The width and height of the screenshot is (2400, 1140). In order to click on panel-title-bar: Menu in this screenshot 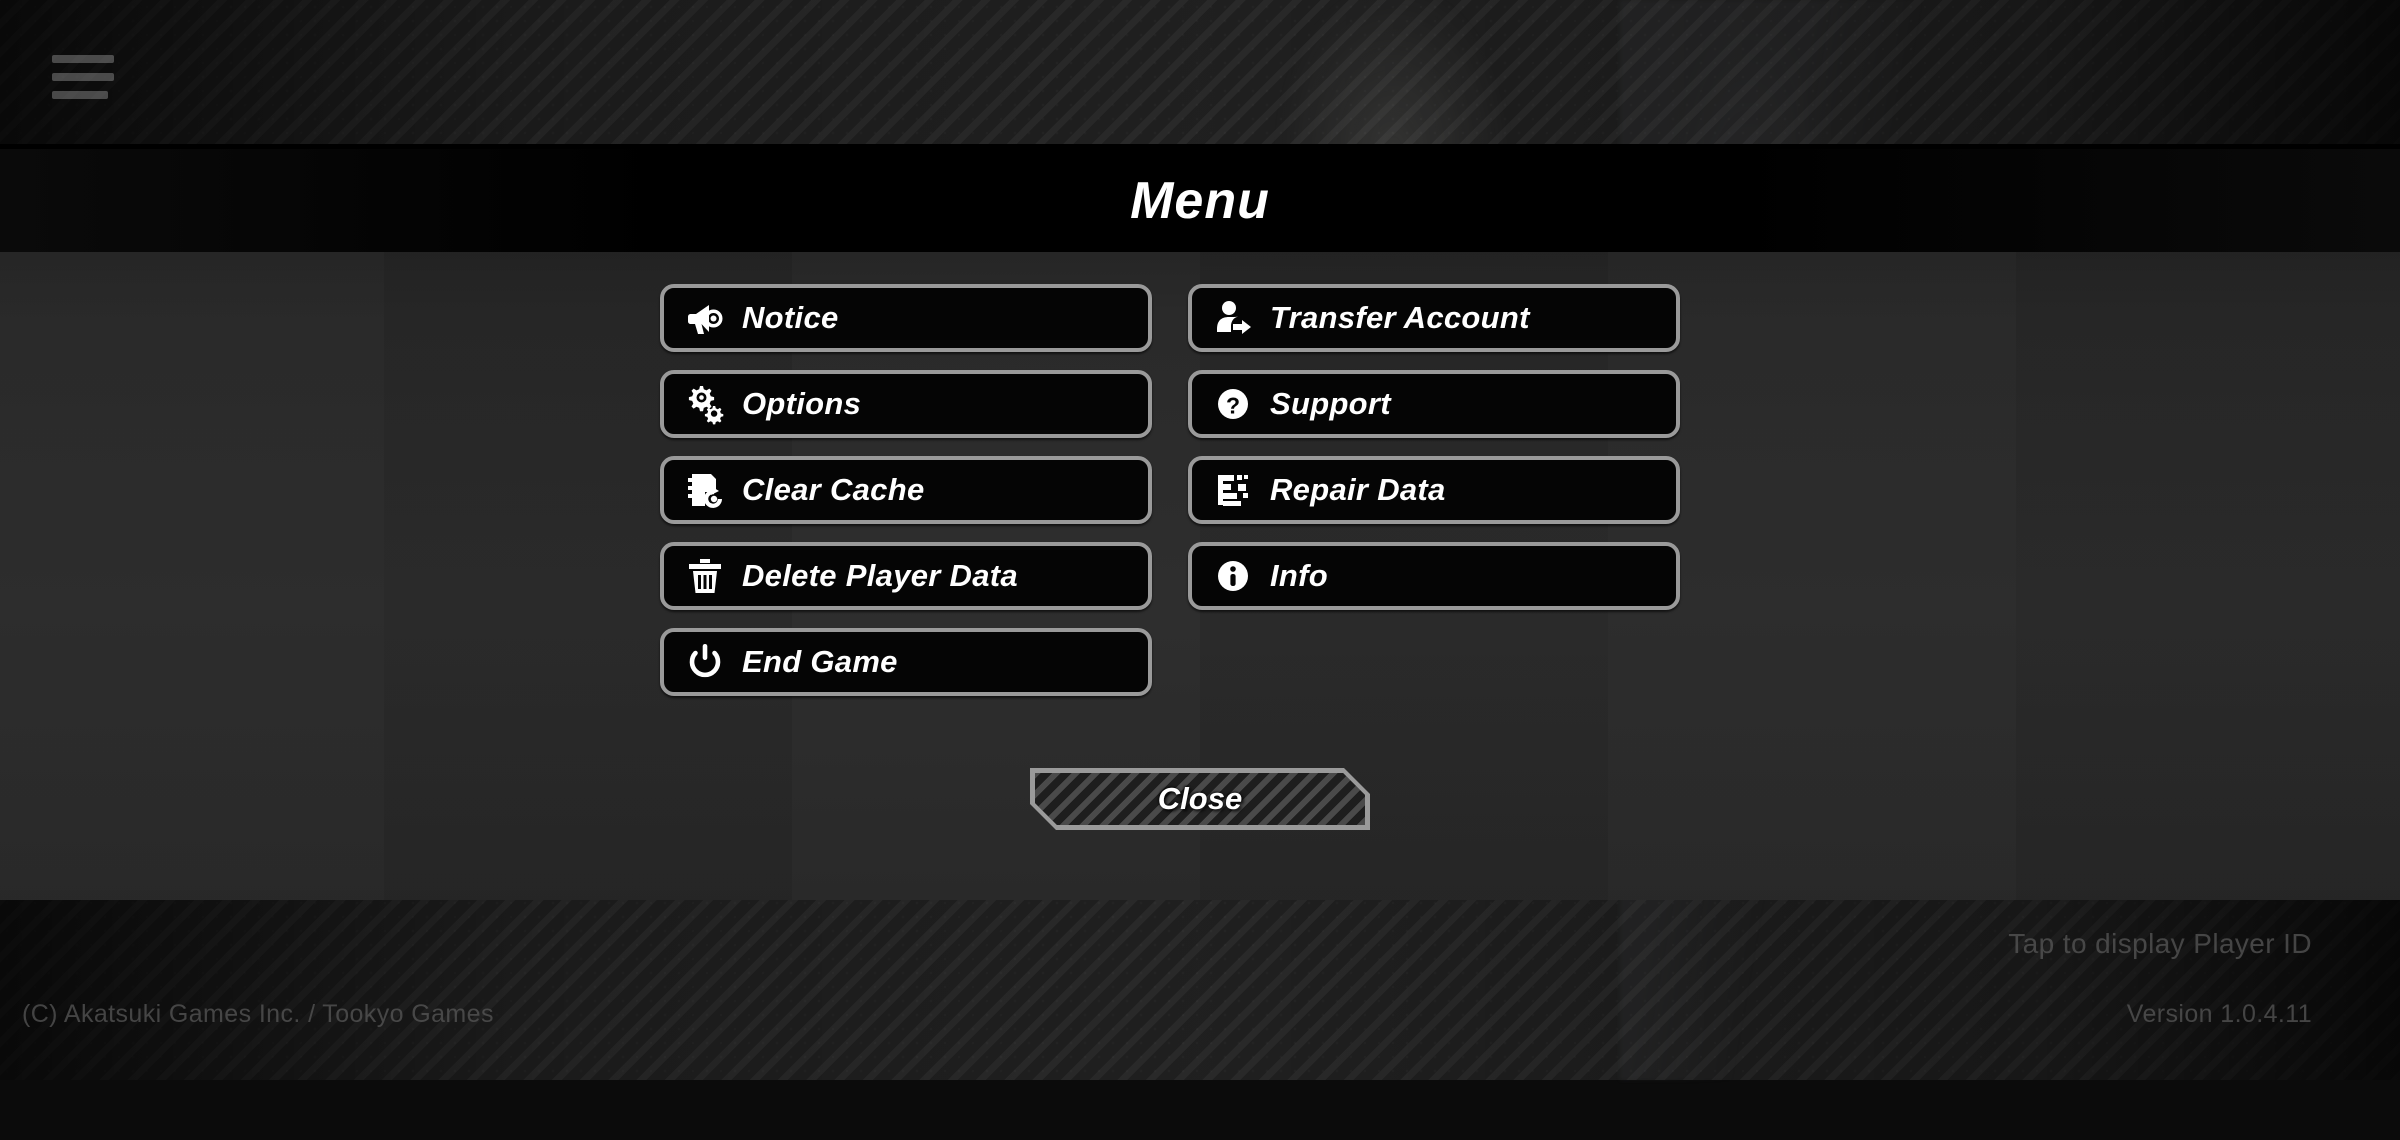, I will do `click(1200, 200)`.